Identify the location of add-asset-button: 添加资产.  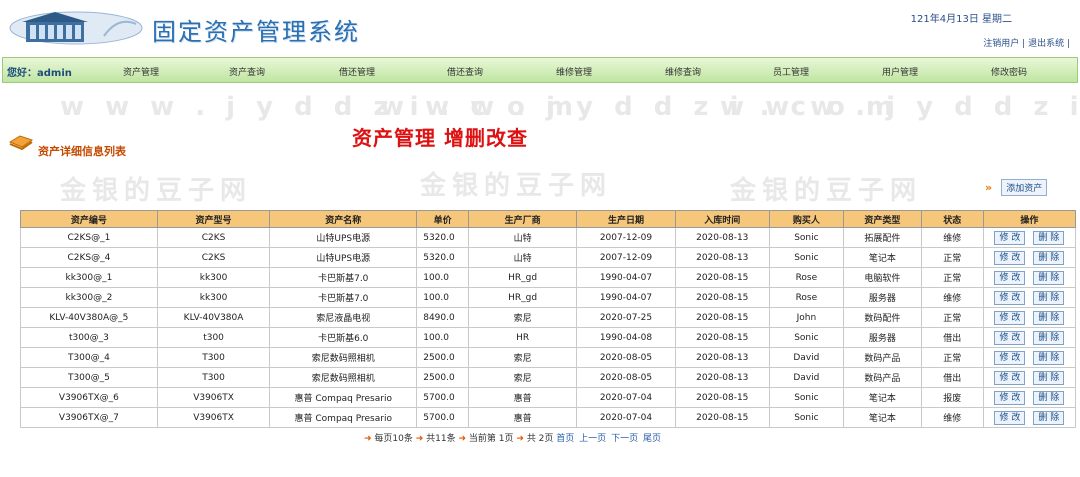
(1024, 187).